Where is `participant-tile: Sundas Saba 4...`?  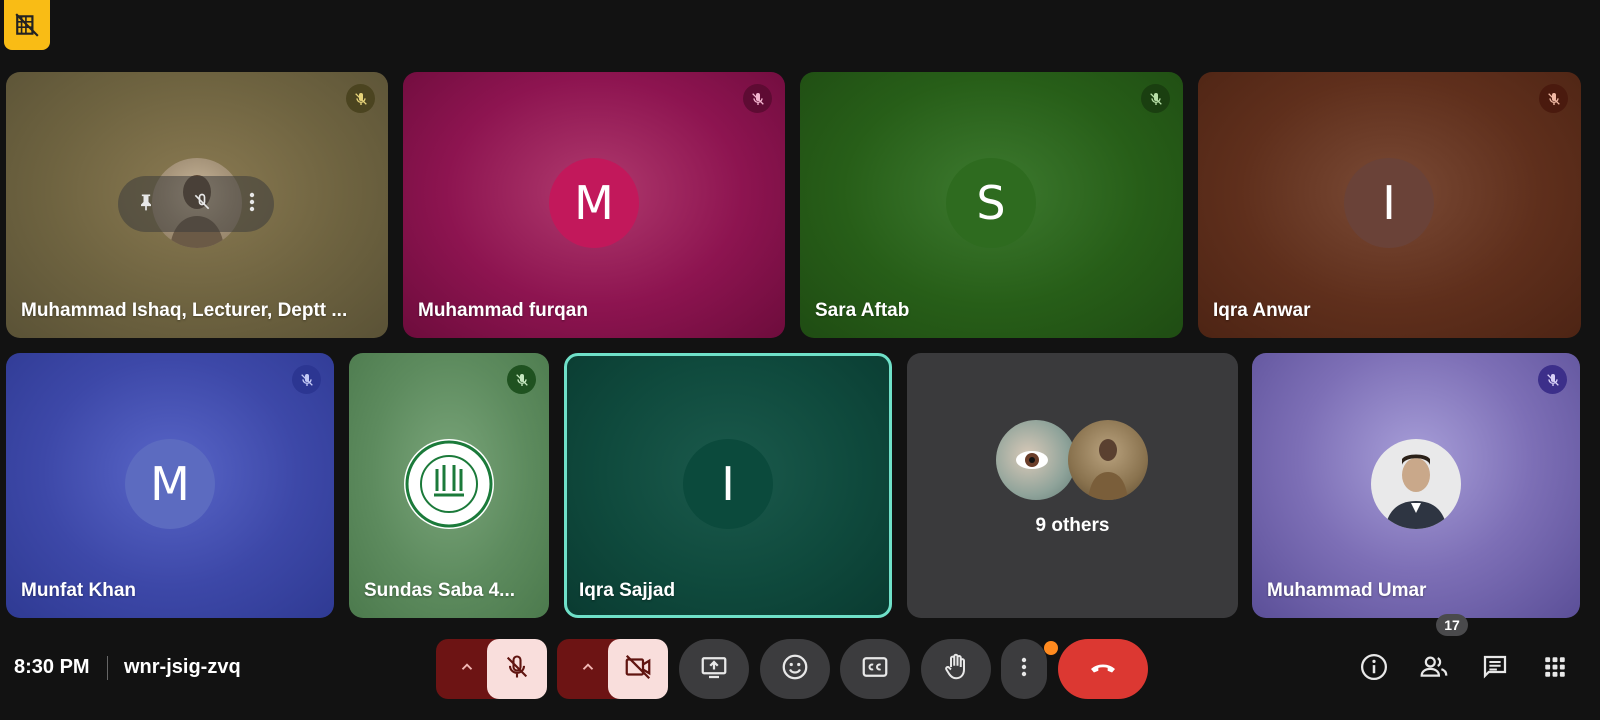
participant-tile: Sundas Saba 4... is located at coordinates (449, 485).